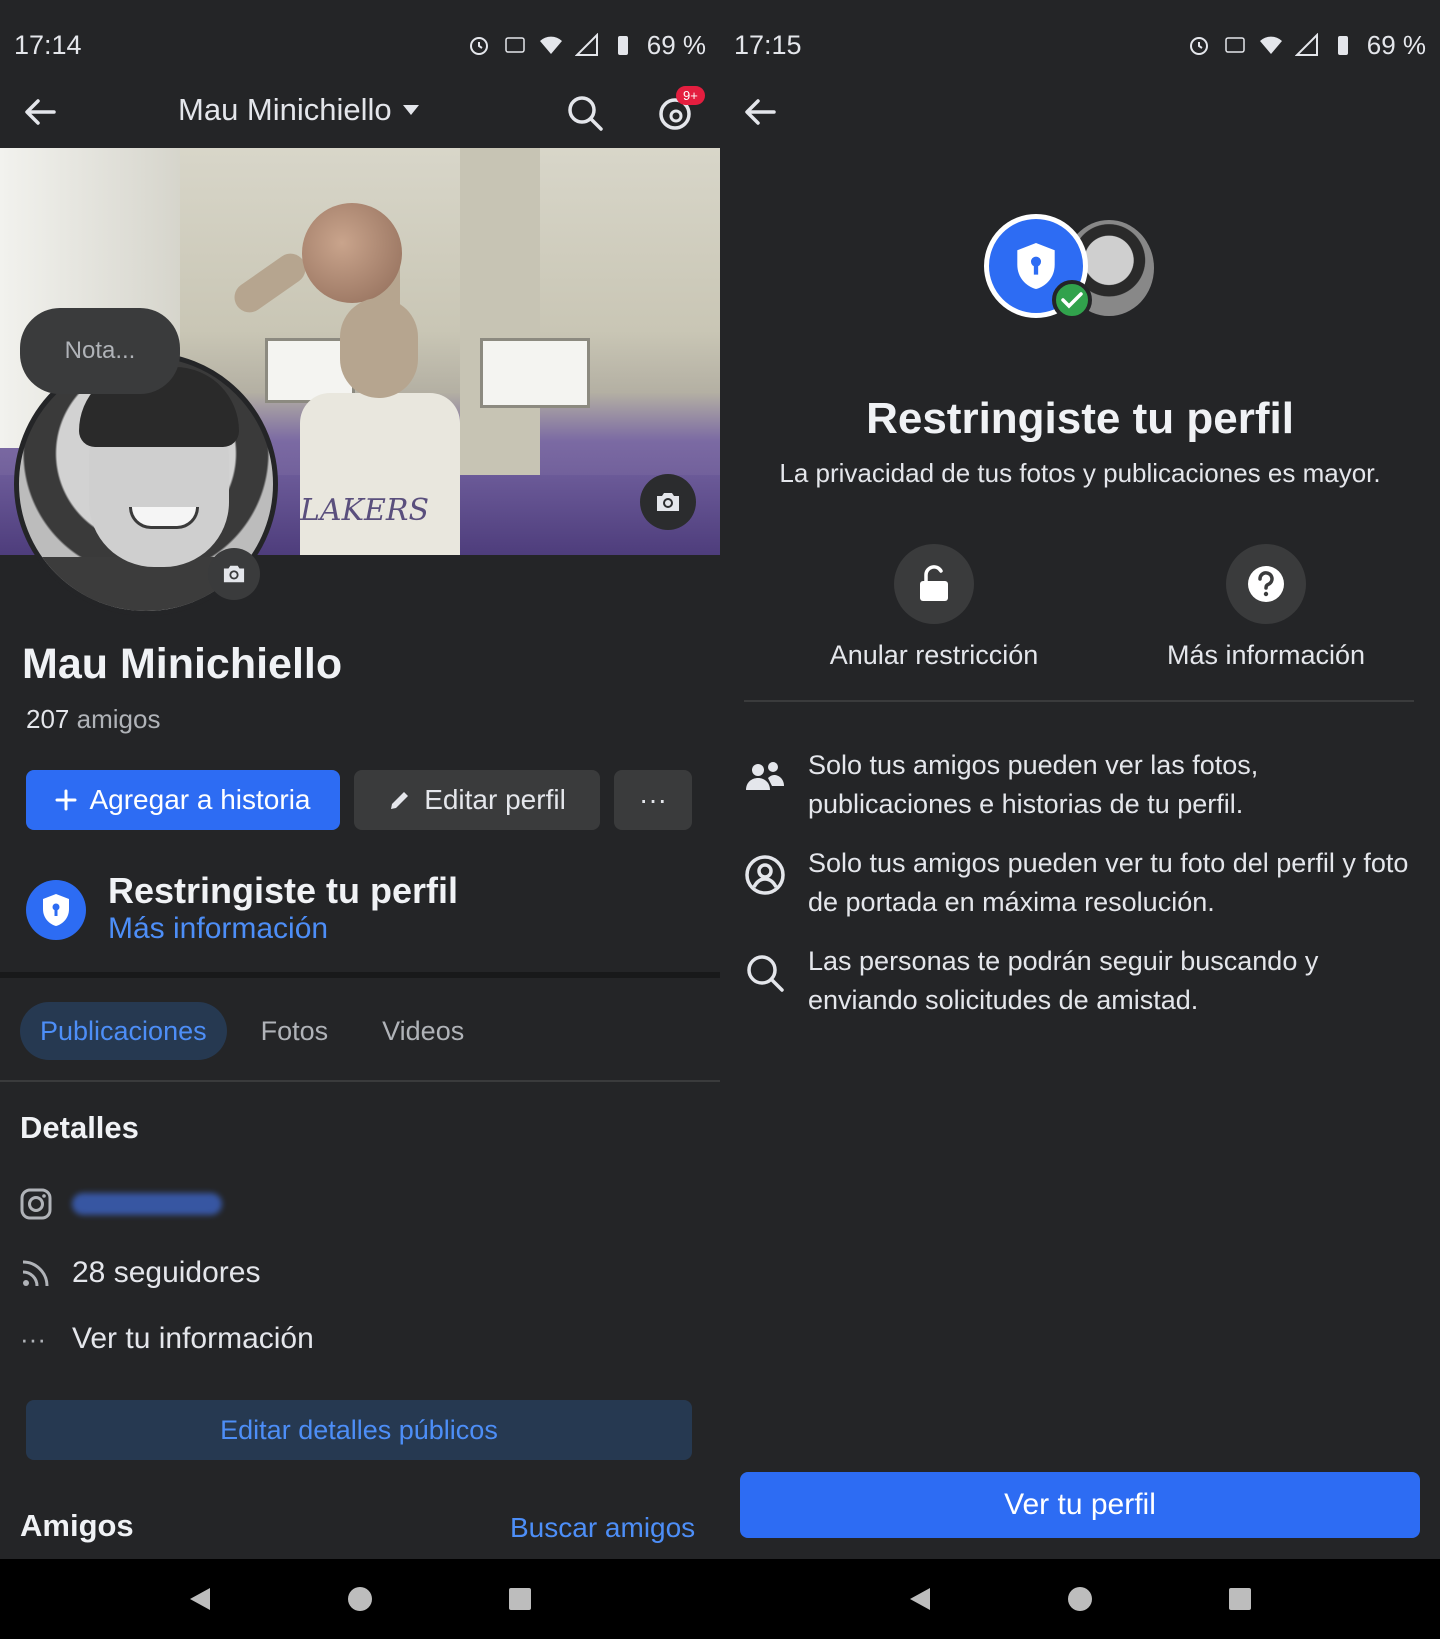  I want to click on edit-public-label: Editar detalles públicos, so click(359, 1429).